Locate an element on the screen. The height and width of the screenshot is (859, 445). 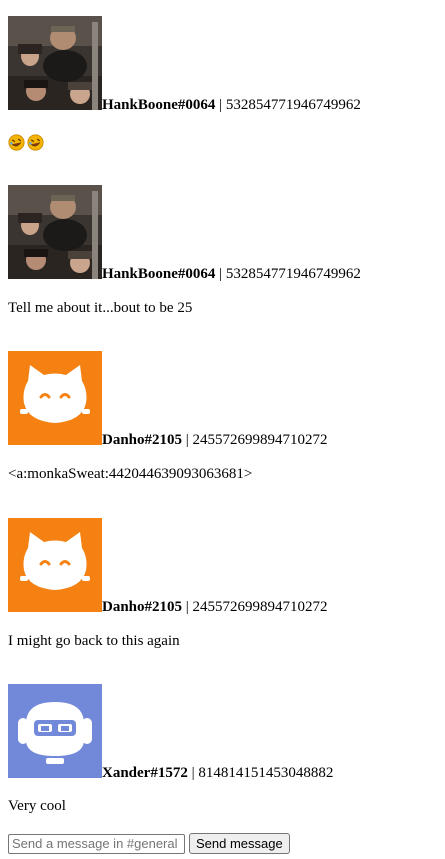
username: Xander#1572 is located at coordinates (145, 773).